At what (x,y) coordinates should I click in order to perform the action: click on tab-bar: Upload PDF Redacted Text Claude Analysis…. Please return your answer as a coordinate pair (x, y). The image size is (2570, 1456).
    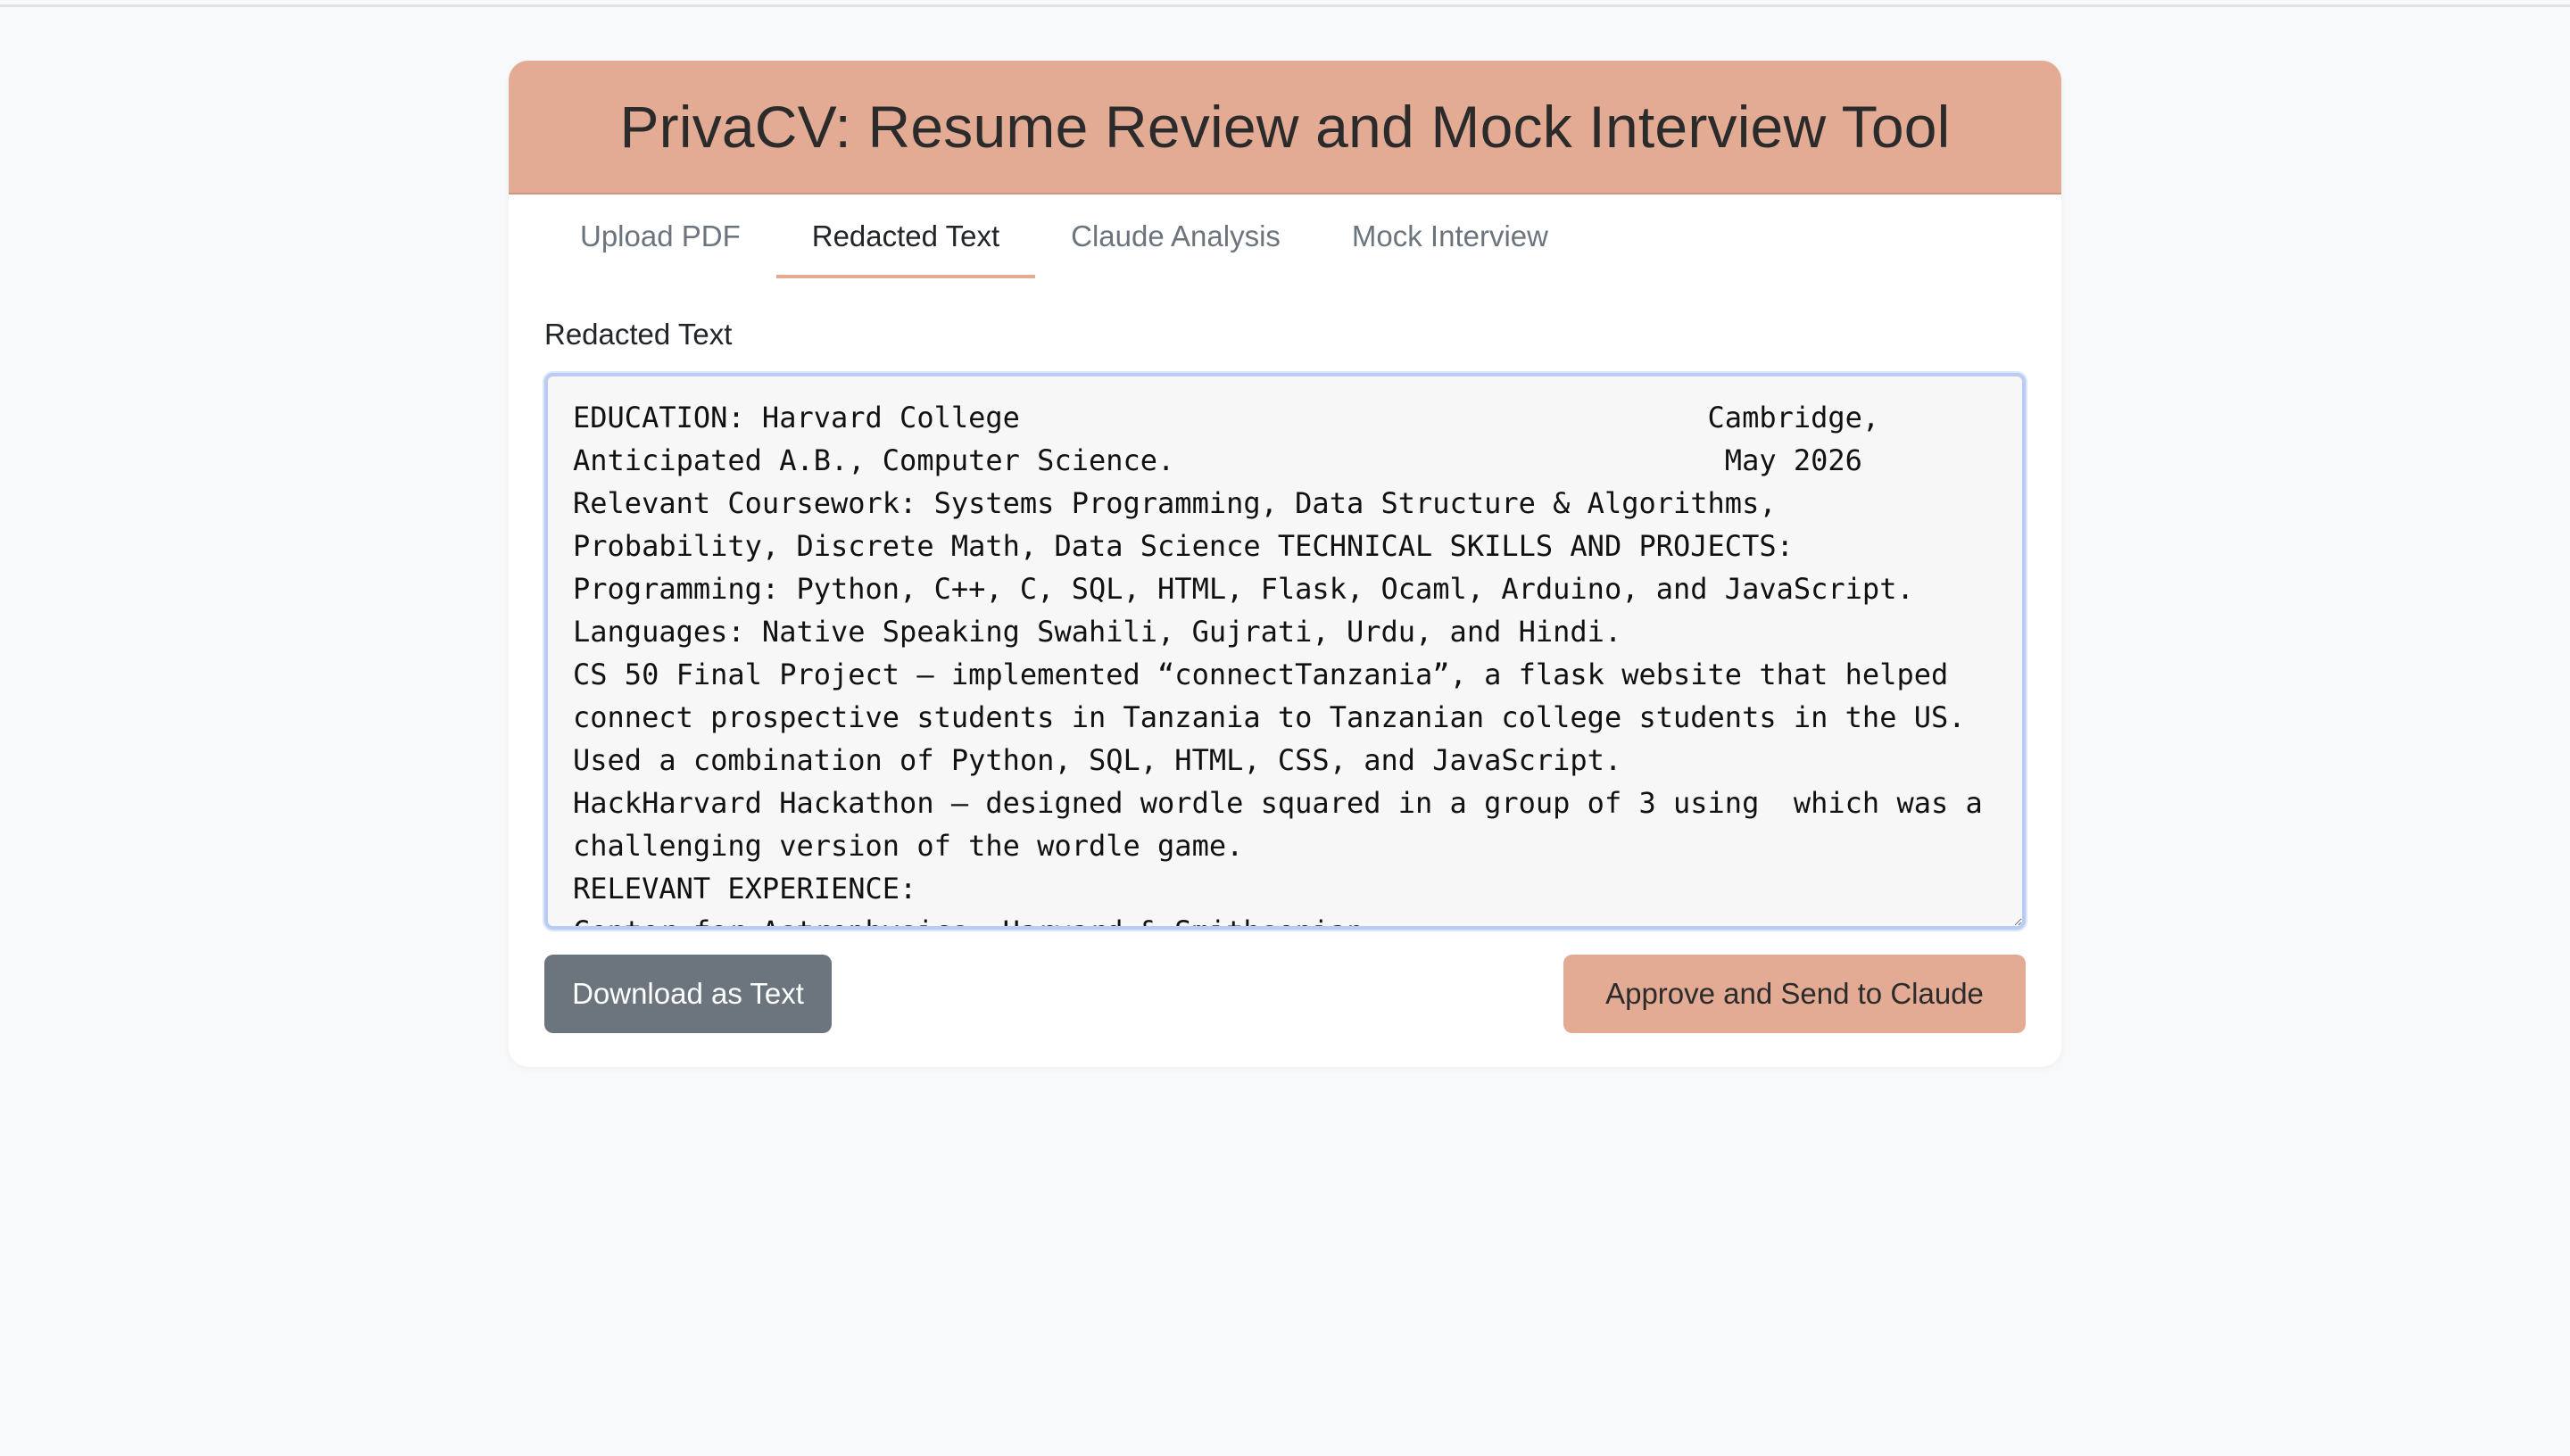
    Looking at the image, I should click on (1285, 236).